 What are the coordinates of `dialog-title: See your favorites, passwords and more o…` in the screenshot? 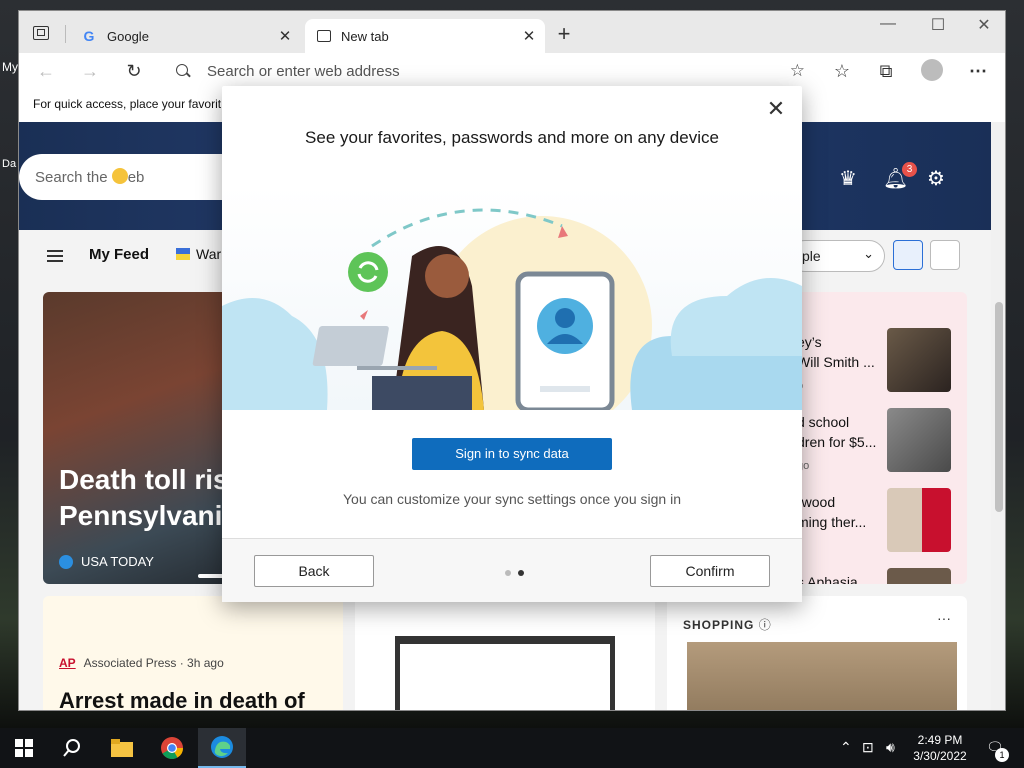 It's located at (512, 137).